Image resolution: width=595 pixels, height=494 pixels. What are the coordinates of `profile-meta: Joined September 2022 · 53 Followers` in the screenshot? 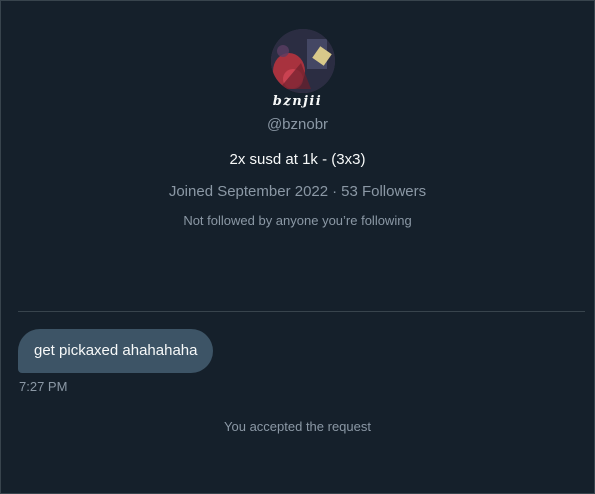 It's located at (297, 191).